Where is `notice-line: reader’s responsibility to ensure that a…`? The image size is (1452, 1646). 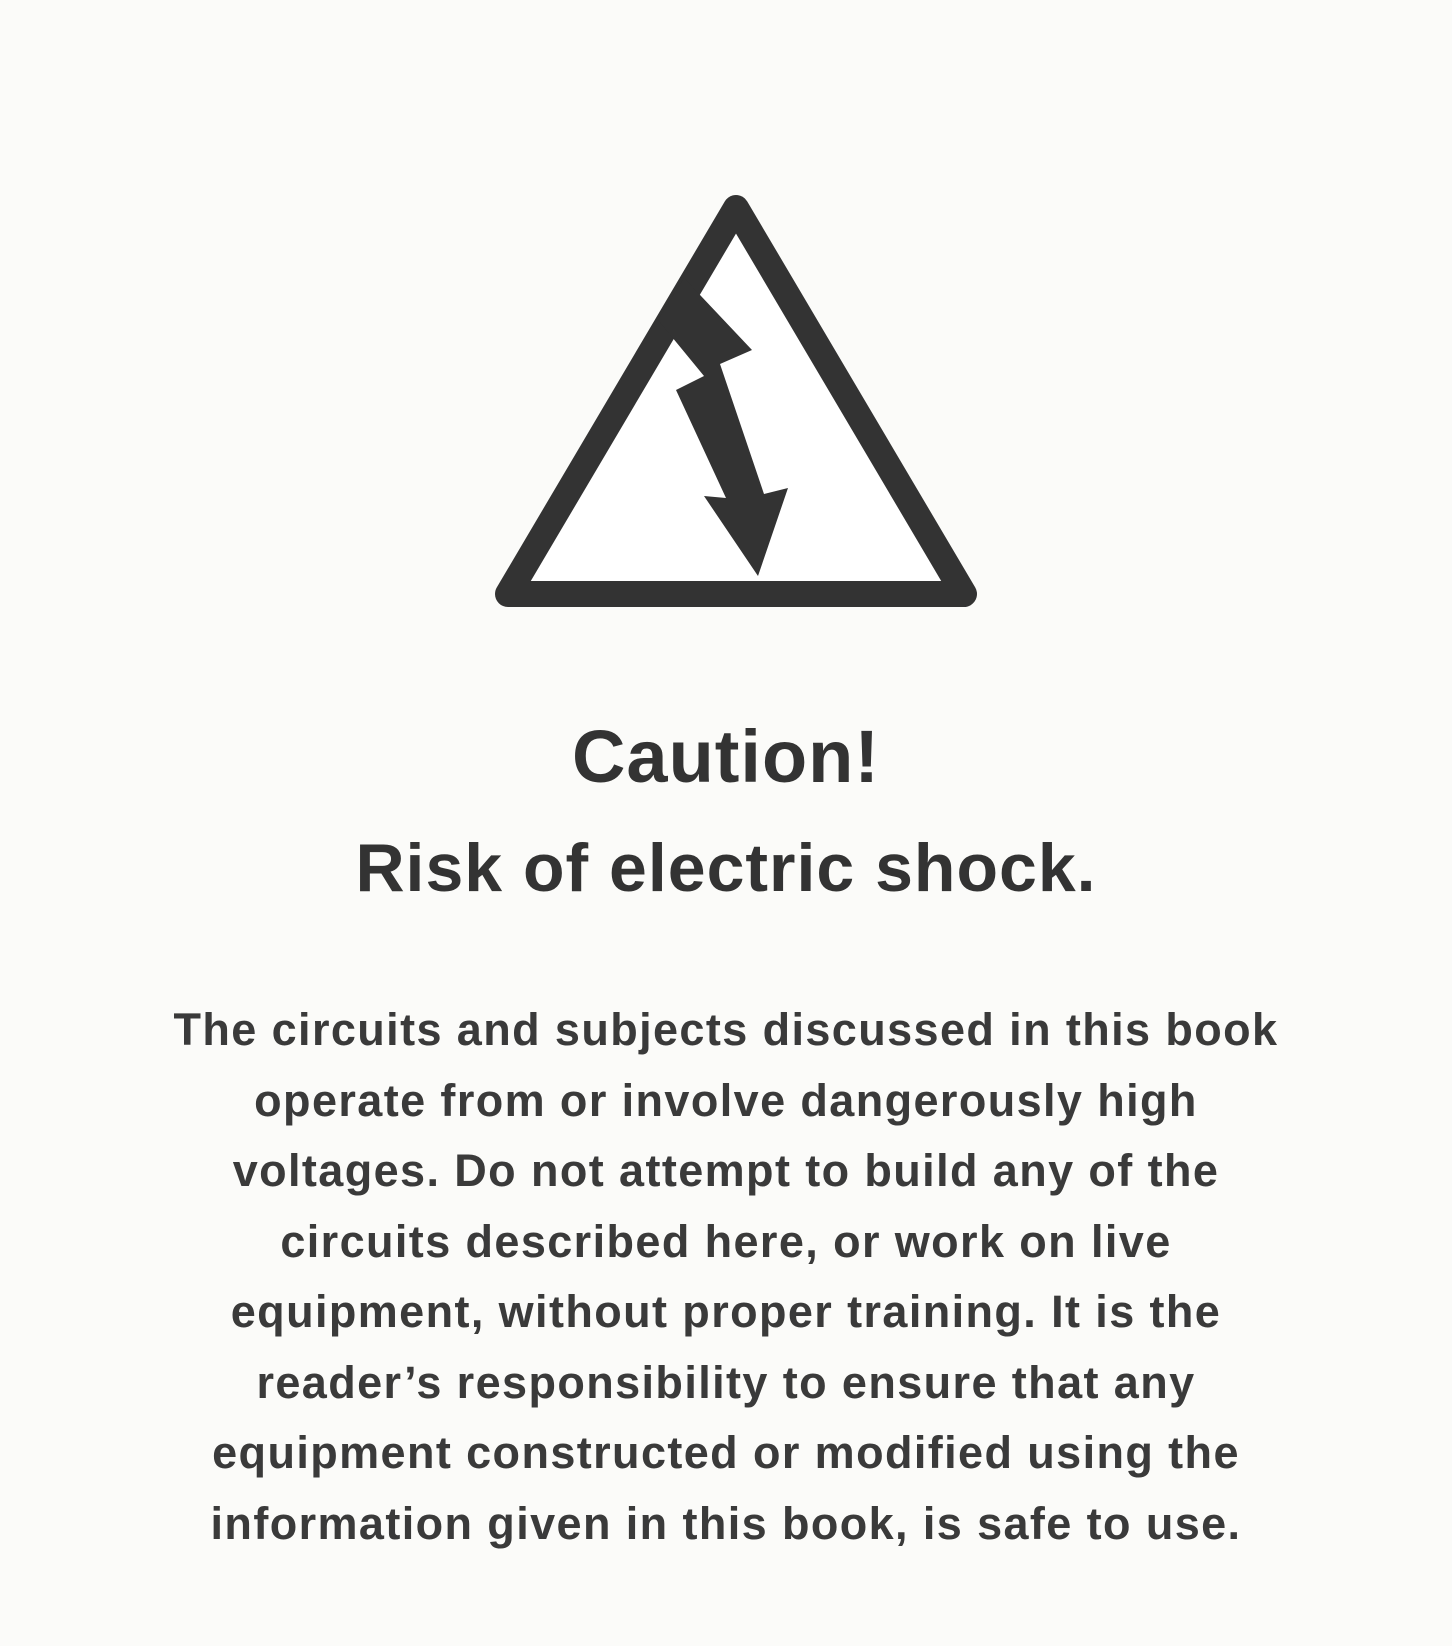
notice-line: reader’s responsibility to ensure that a… is located at coordinates (726, 1382).